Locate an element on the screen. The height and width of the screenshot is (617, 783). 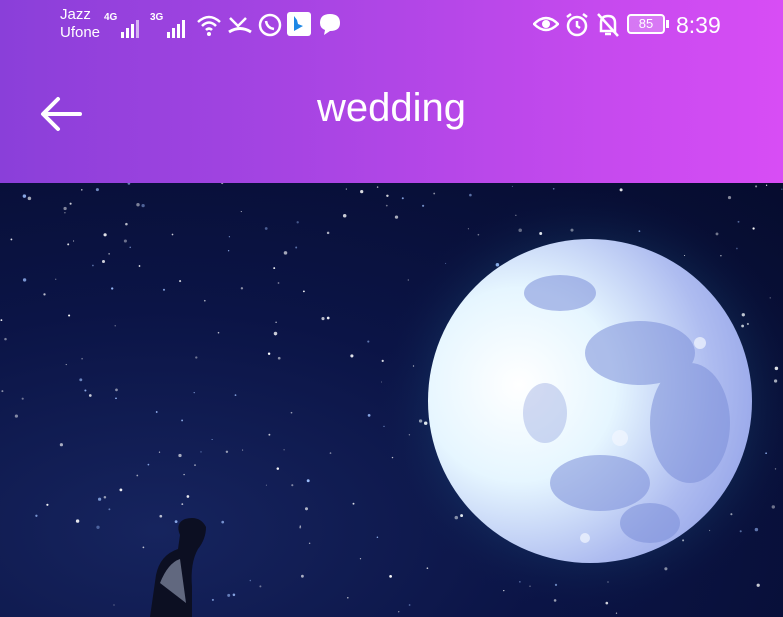
carrier-1: Jazz is located at coordinates (75, 14).